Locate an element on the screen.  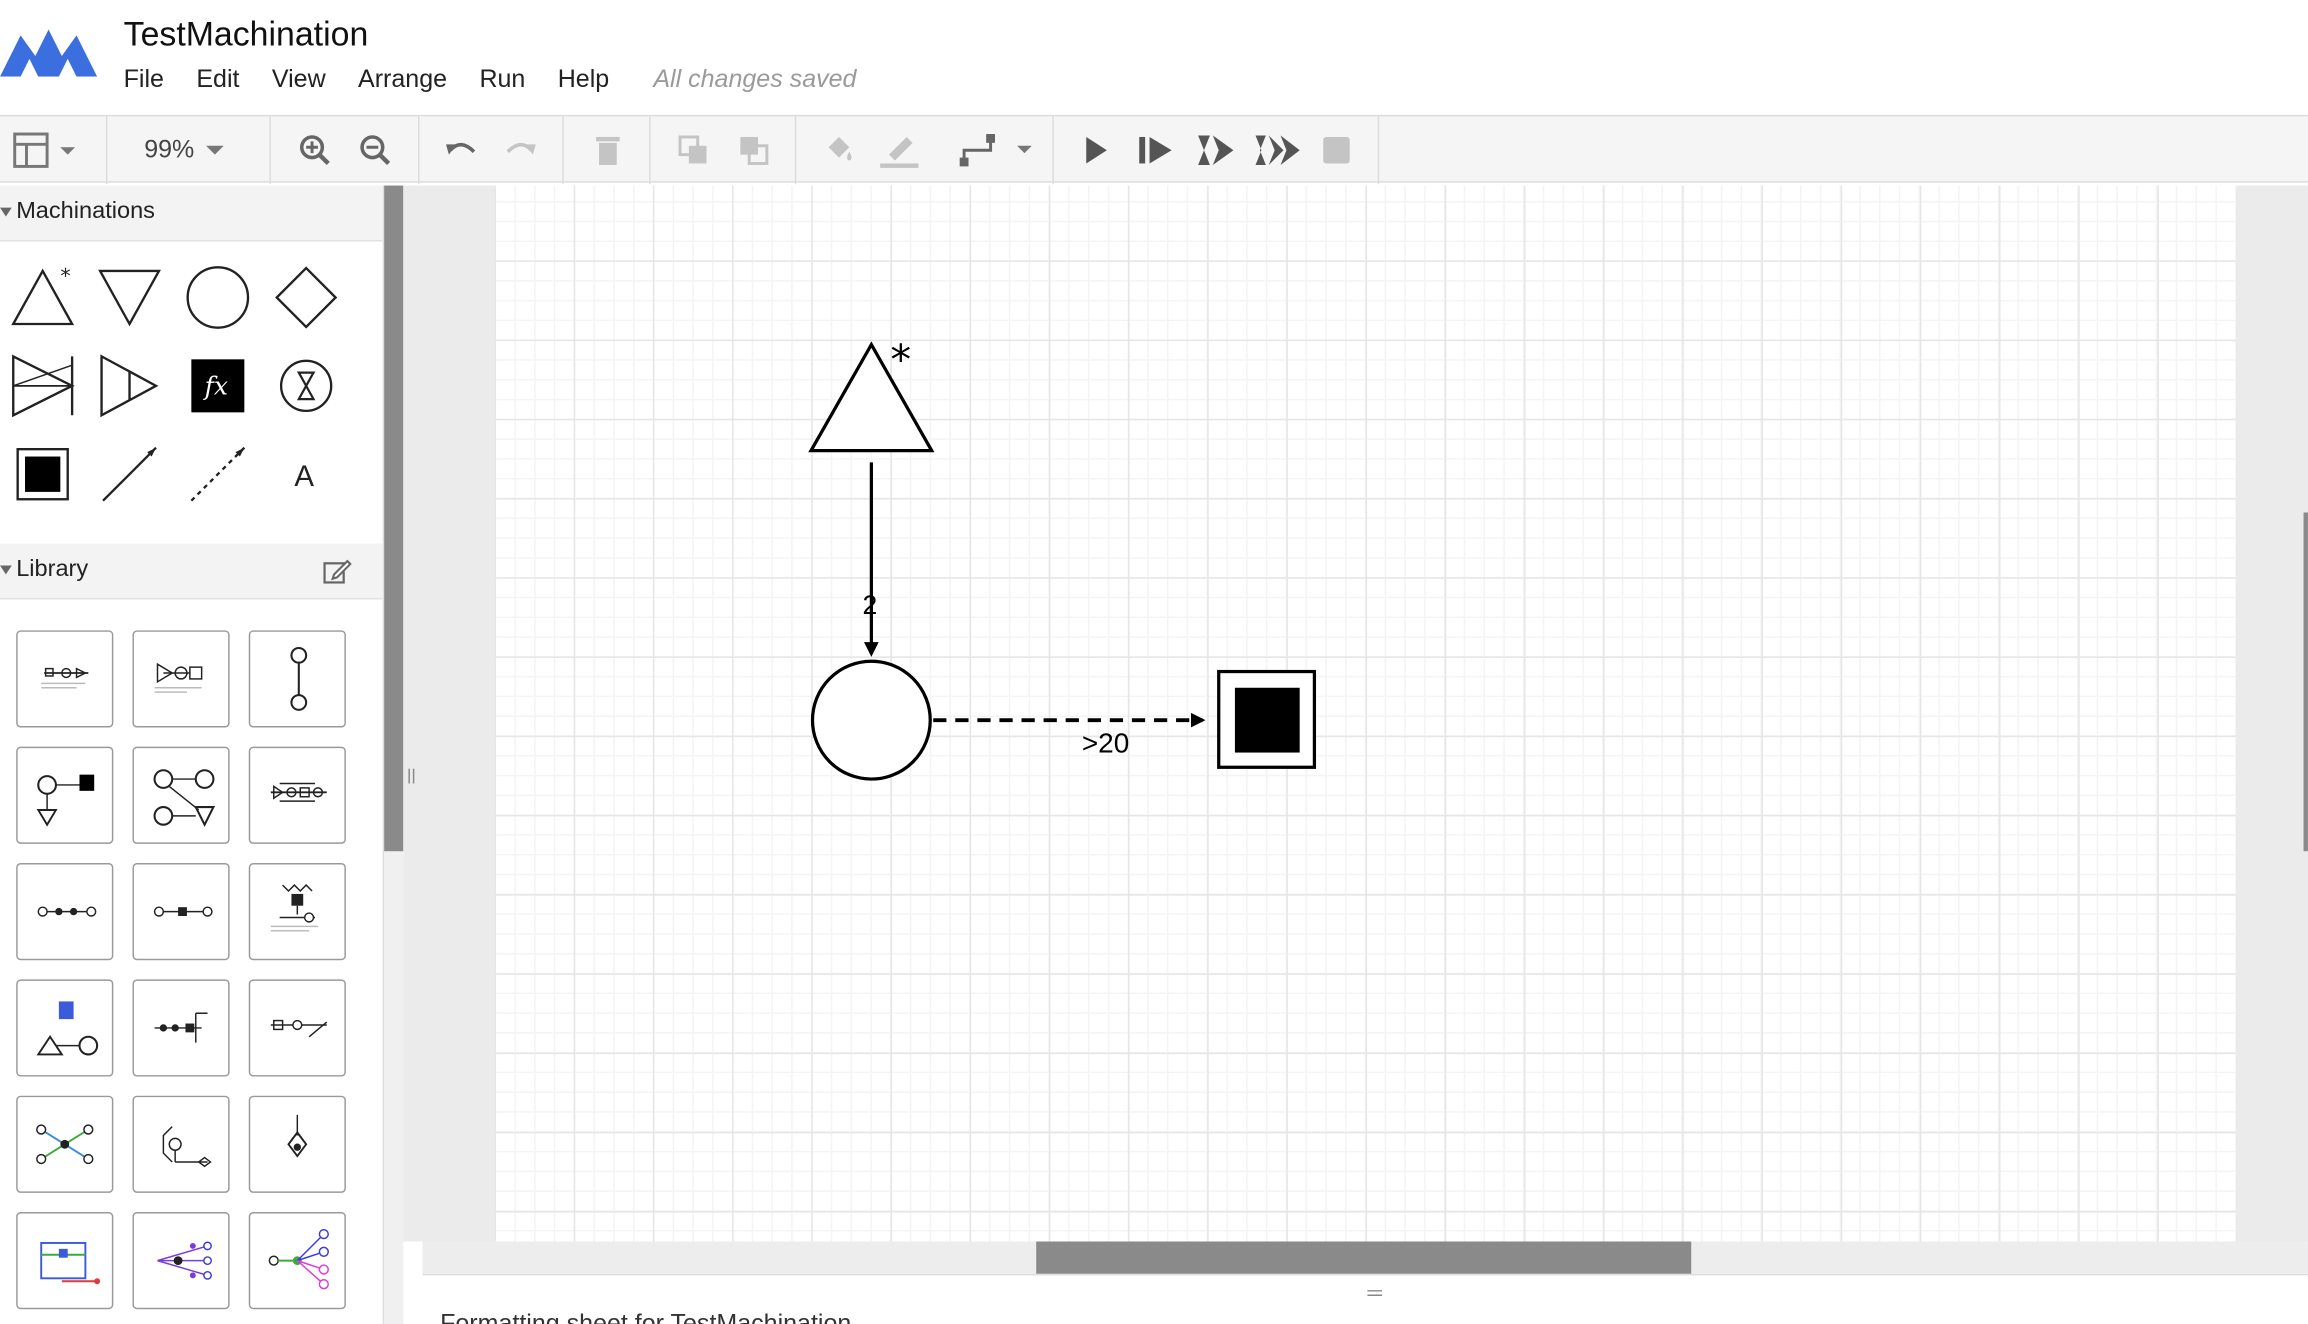
multiple-run-button is located at coordinates (1278, 150).